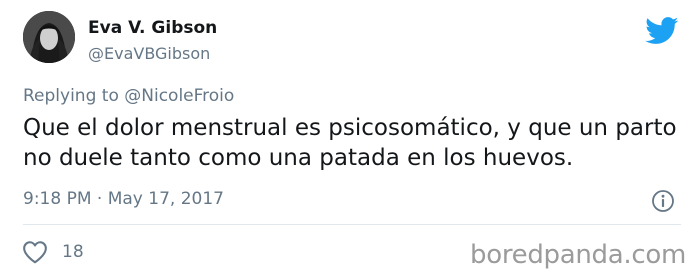 The width and height of the screenshot is (700, 280). What do you see at coordinates (152, 28) in the screenshot?
I see `display-name: Eva V. Gibson` at bounding box center [152, 28].